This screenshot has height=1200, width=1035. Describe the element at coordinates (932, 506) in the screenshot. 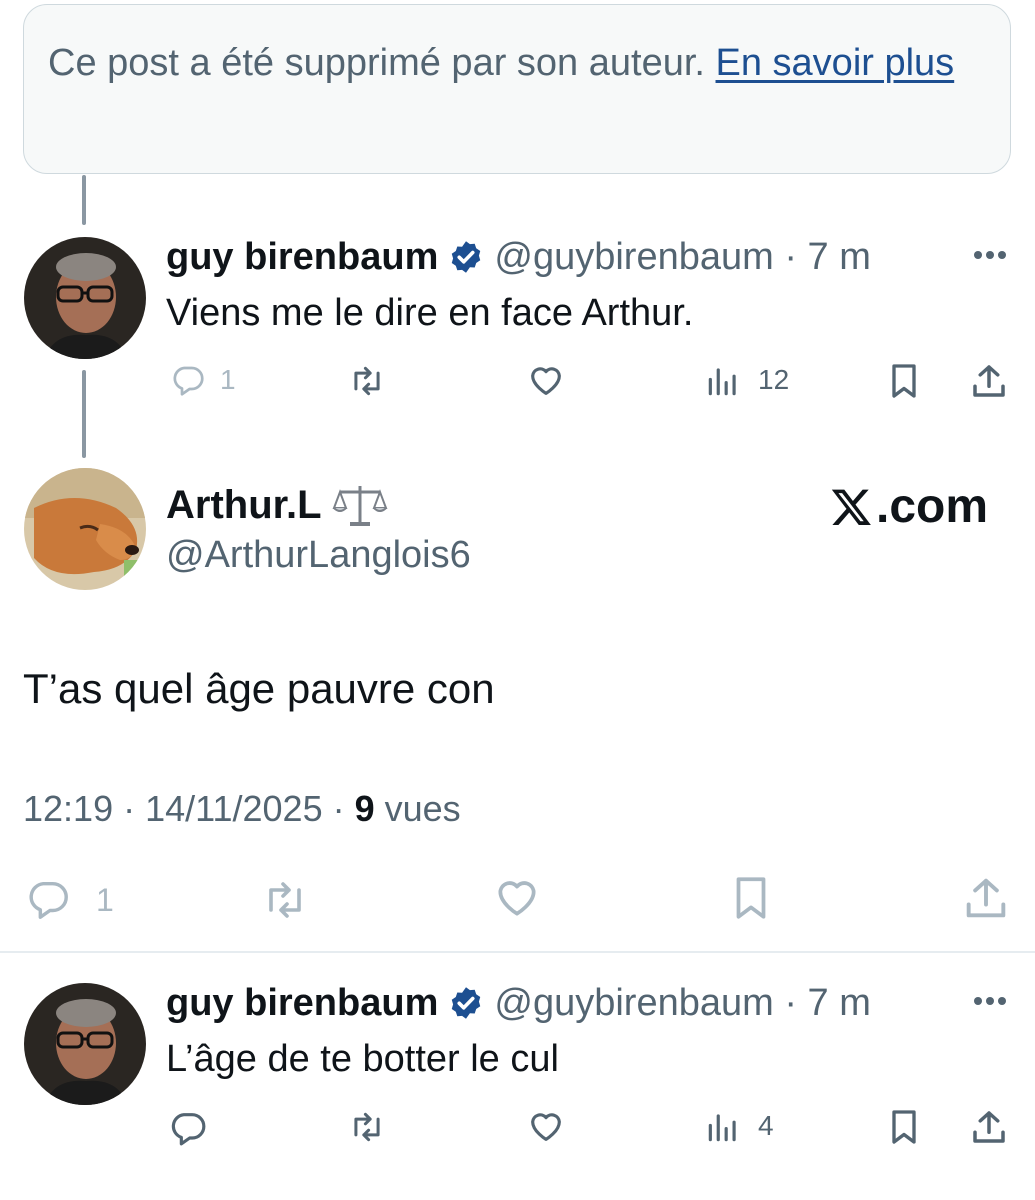

I see `x-watermark-text: .com` at that location.